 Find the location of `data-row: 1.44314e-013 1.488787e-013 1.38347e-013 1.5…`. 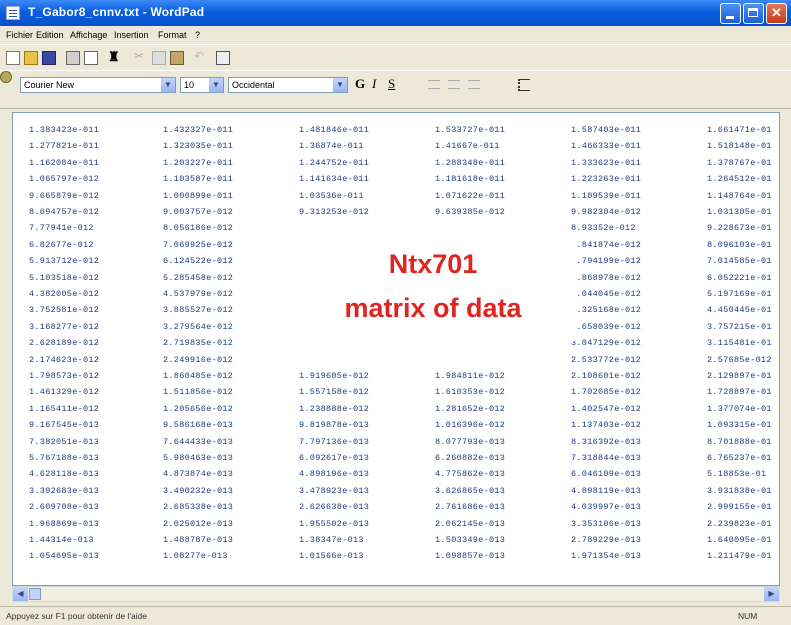

data-row: 1.44314e-013 1.488787e-013 1.38347e-013 1.5… is located at coordinates (396, 541).